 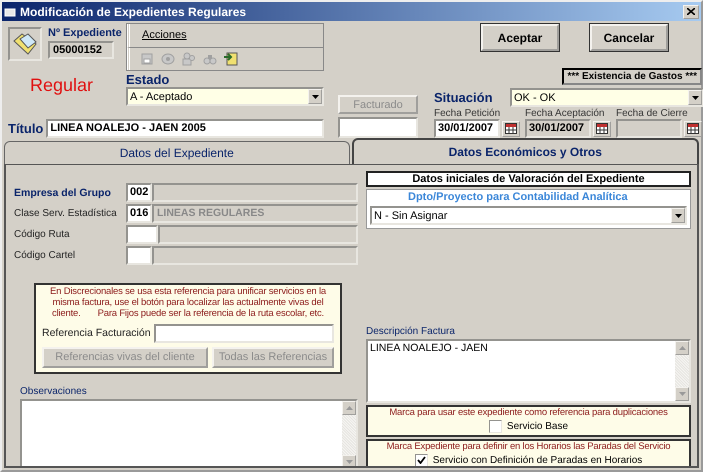 I want to click on date-label: Fecha Petición, so click(x=468, y=113).